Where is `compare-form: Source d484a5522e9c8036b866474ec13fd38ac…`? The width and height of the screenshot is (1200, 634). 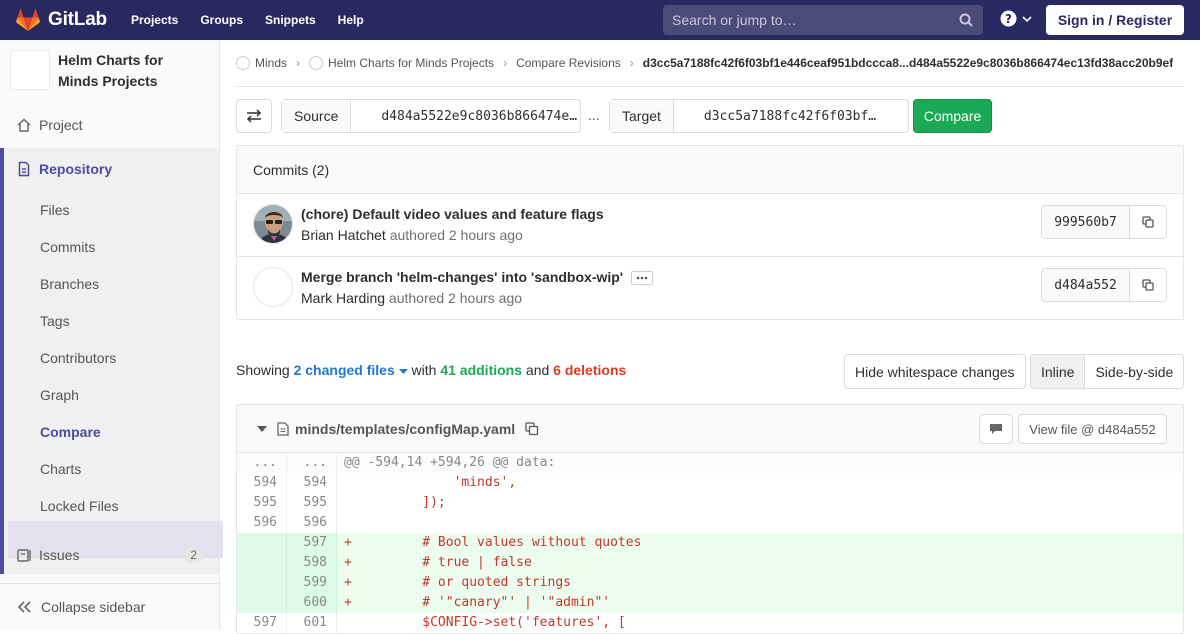 compare-form: Source d484a5522e9c8036b866474ec13fd38ac… is located at coordinates (710, 116).